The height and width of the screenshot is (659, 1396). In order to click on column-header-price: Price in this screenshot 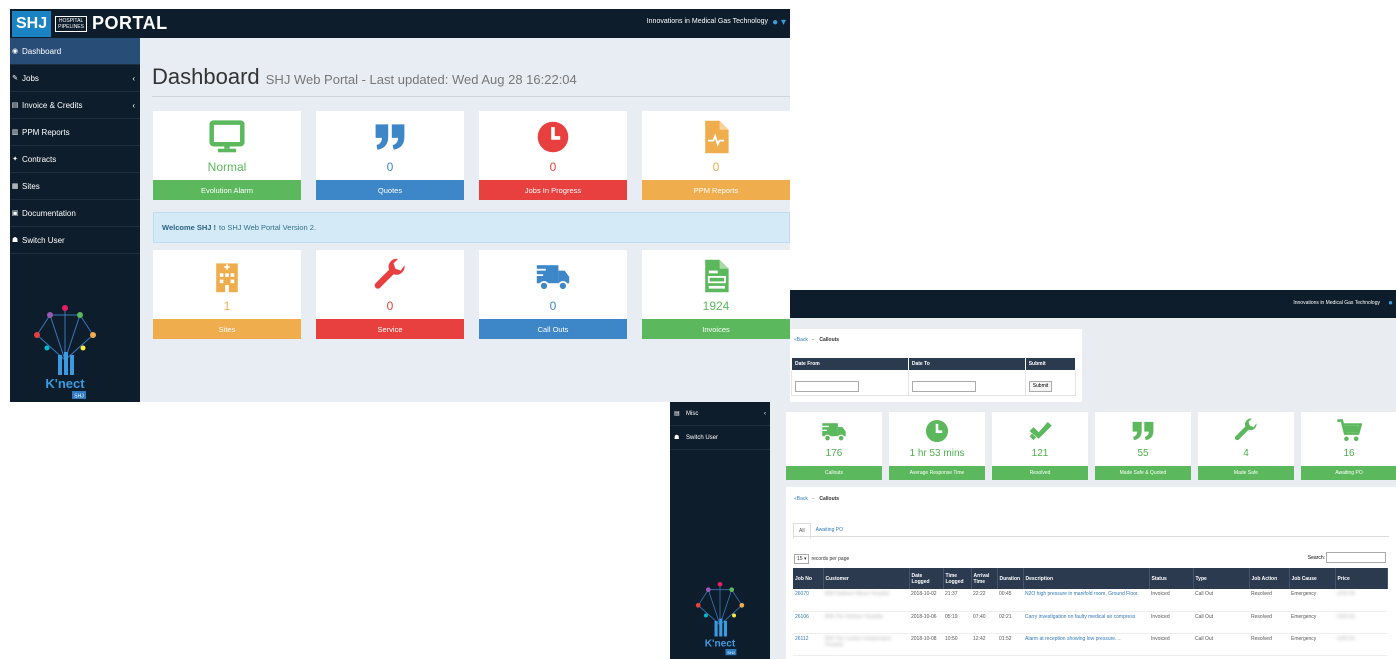, I will do `click(1361, 578)`.